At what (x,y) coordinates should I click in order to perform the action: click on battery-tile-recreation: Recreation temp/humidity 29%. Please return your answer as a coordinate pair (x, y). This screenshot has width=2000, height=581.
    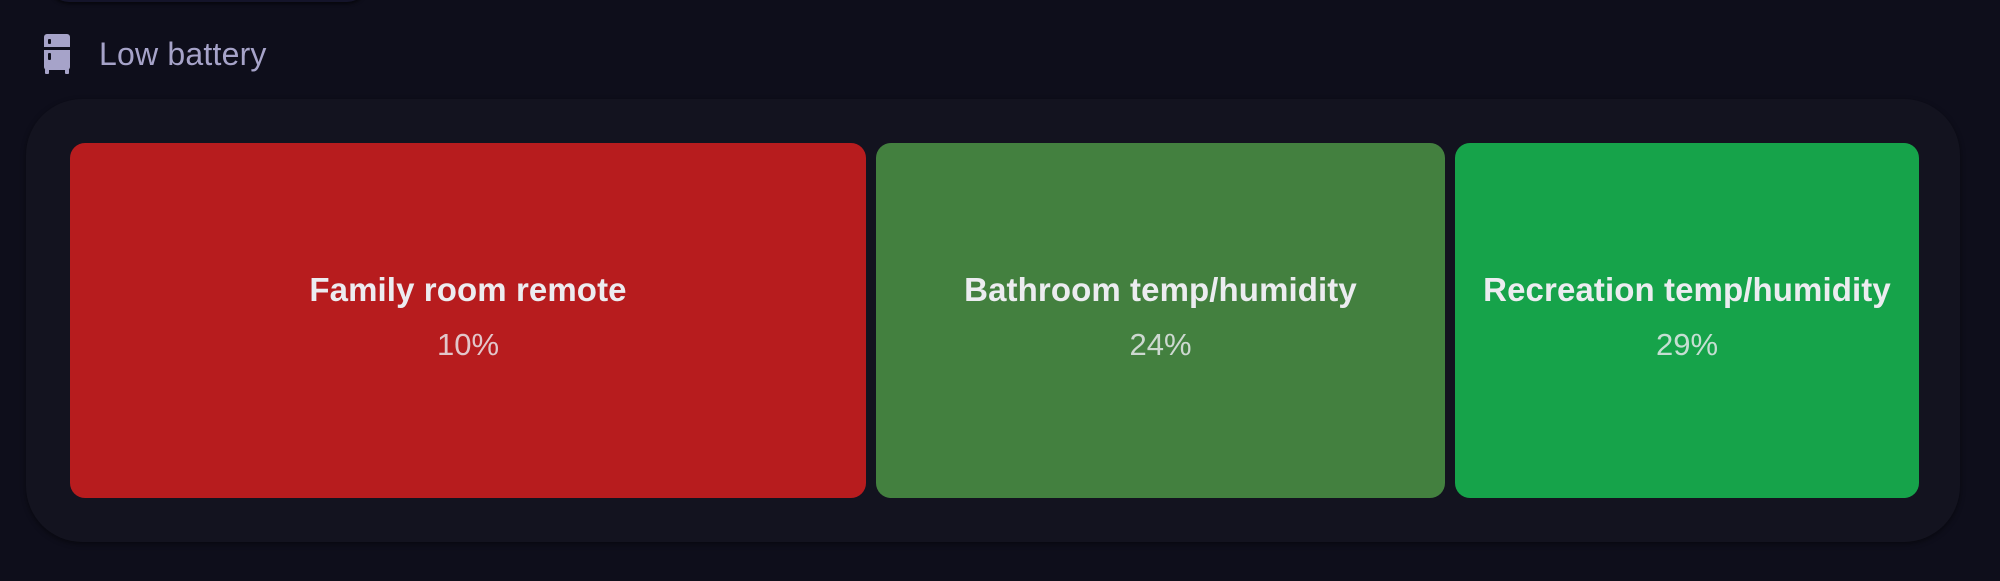
    Looking at the image, I should click on (1687, 320).